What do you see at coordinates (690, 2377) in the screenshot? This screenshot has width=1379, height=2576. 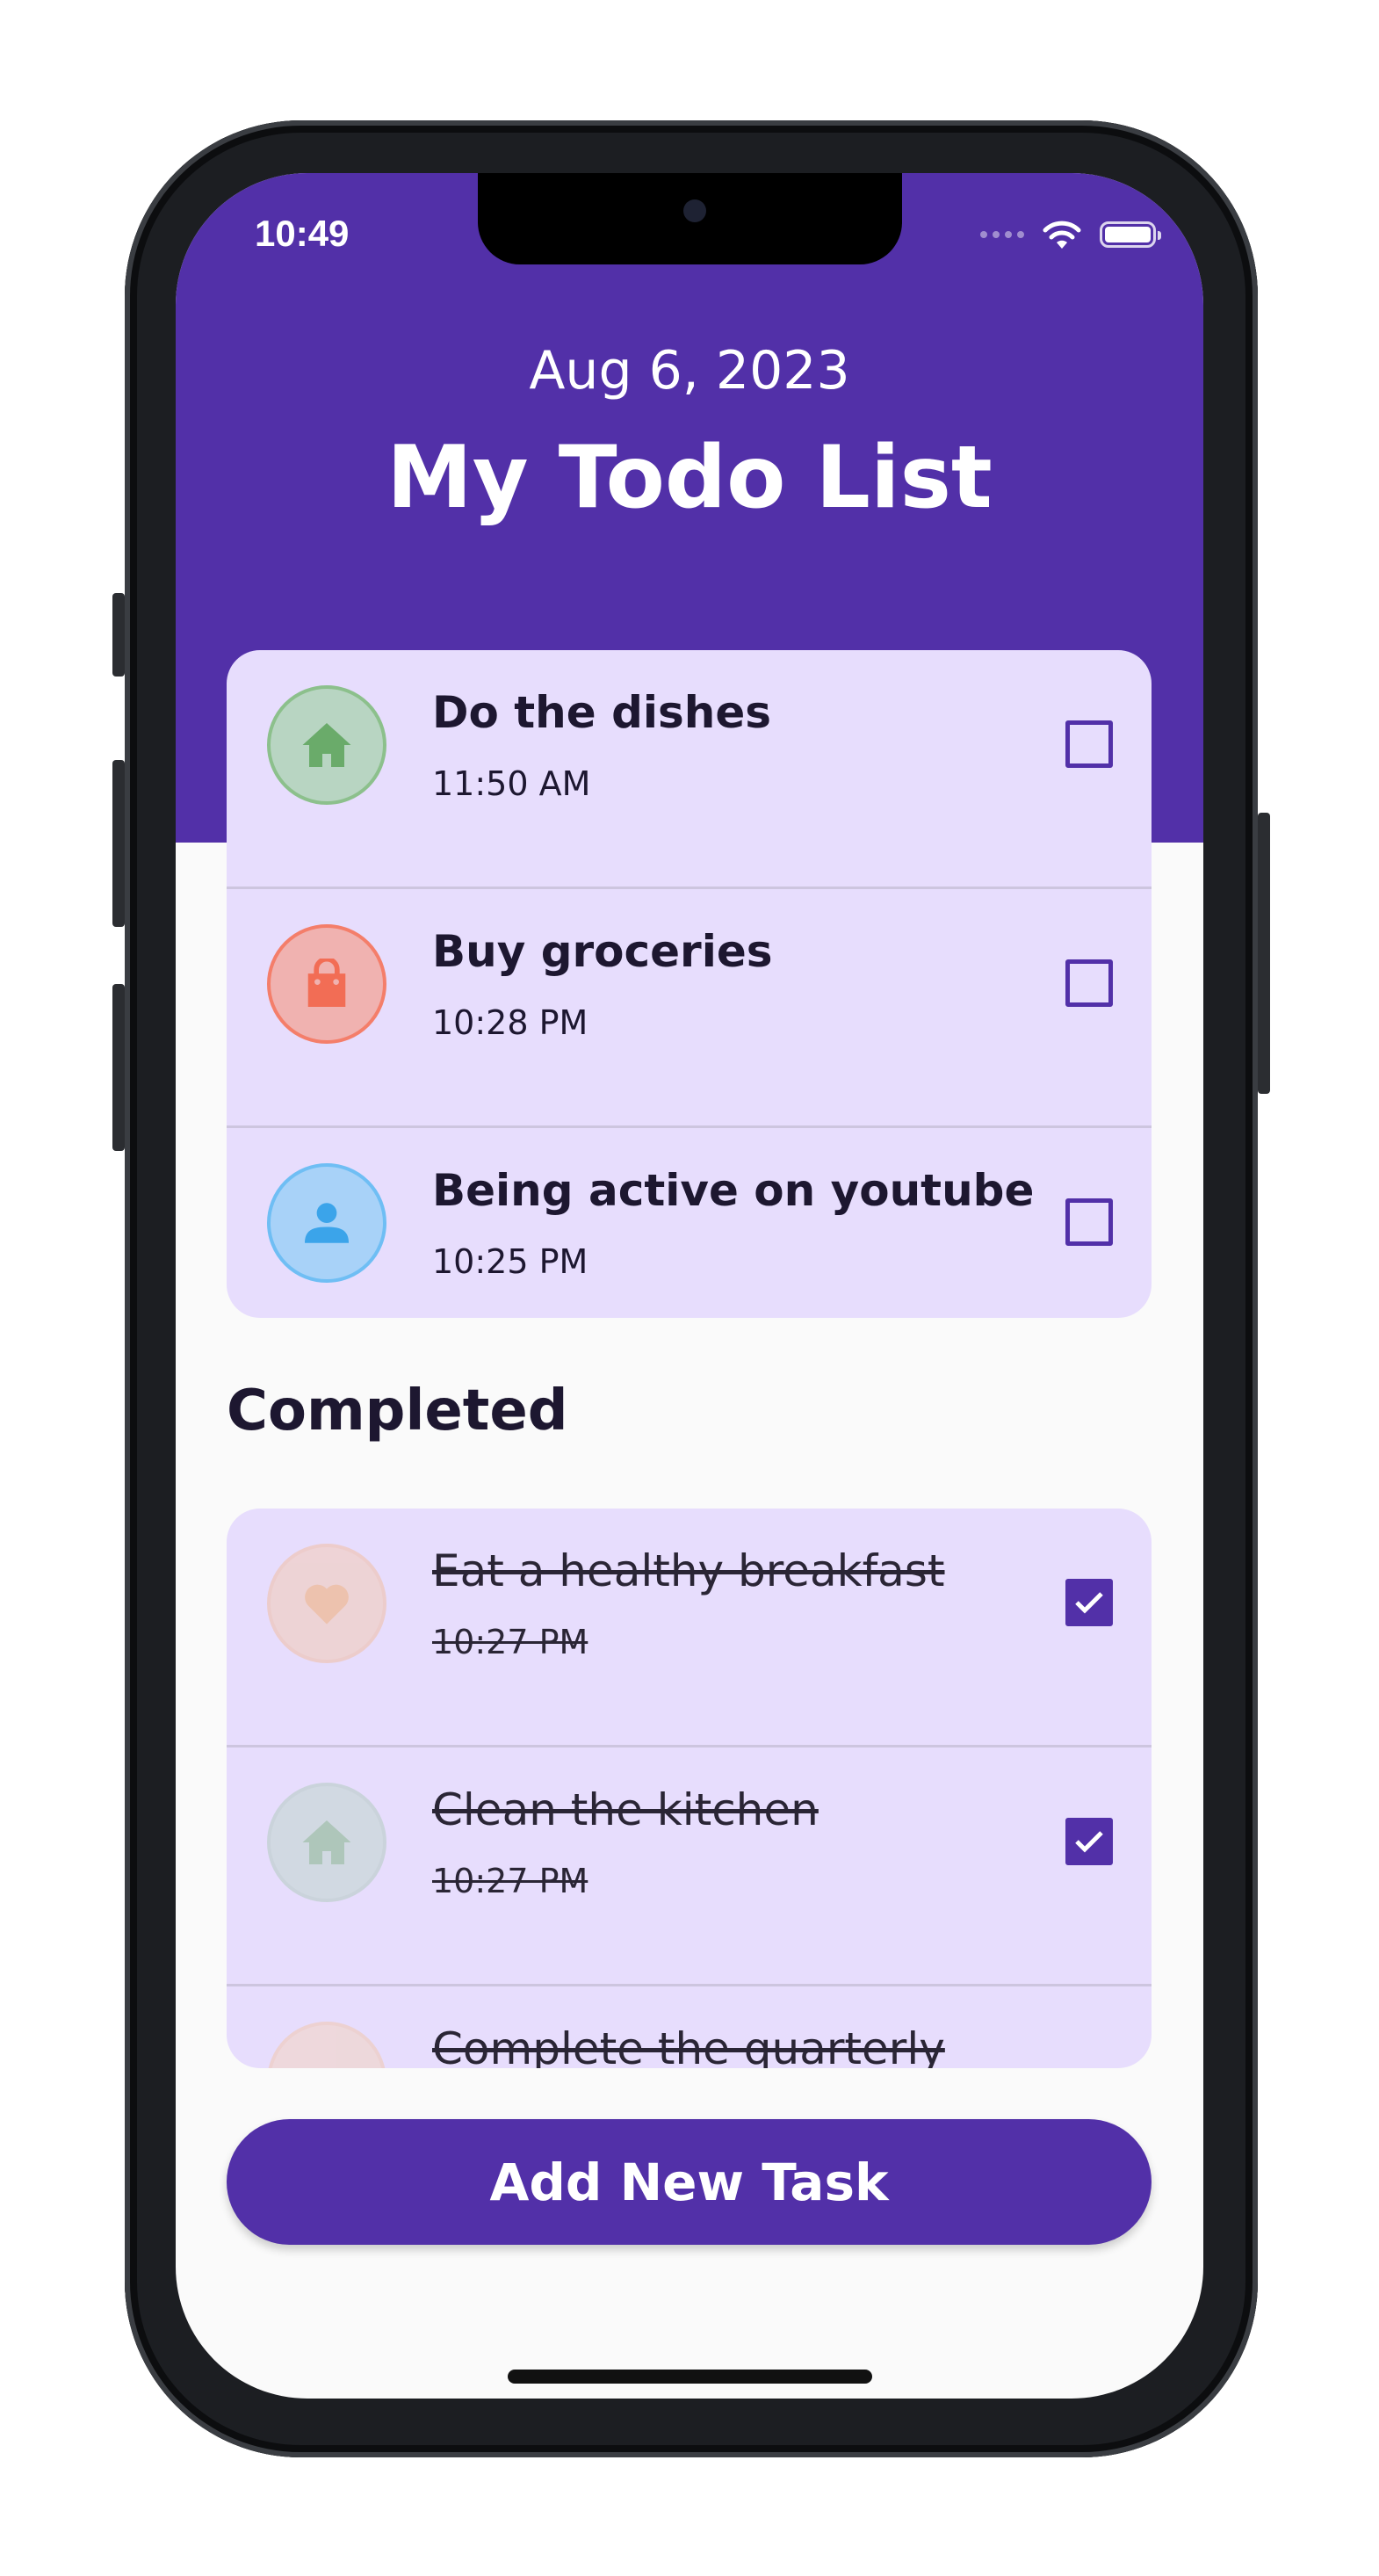 I see `home-indicator` at bounding box center [690, 2377].